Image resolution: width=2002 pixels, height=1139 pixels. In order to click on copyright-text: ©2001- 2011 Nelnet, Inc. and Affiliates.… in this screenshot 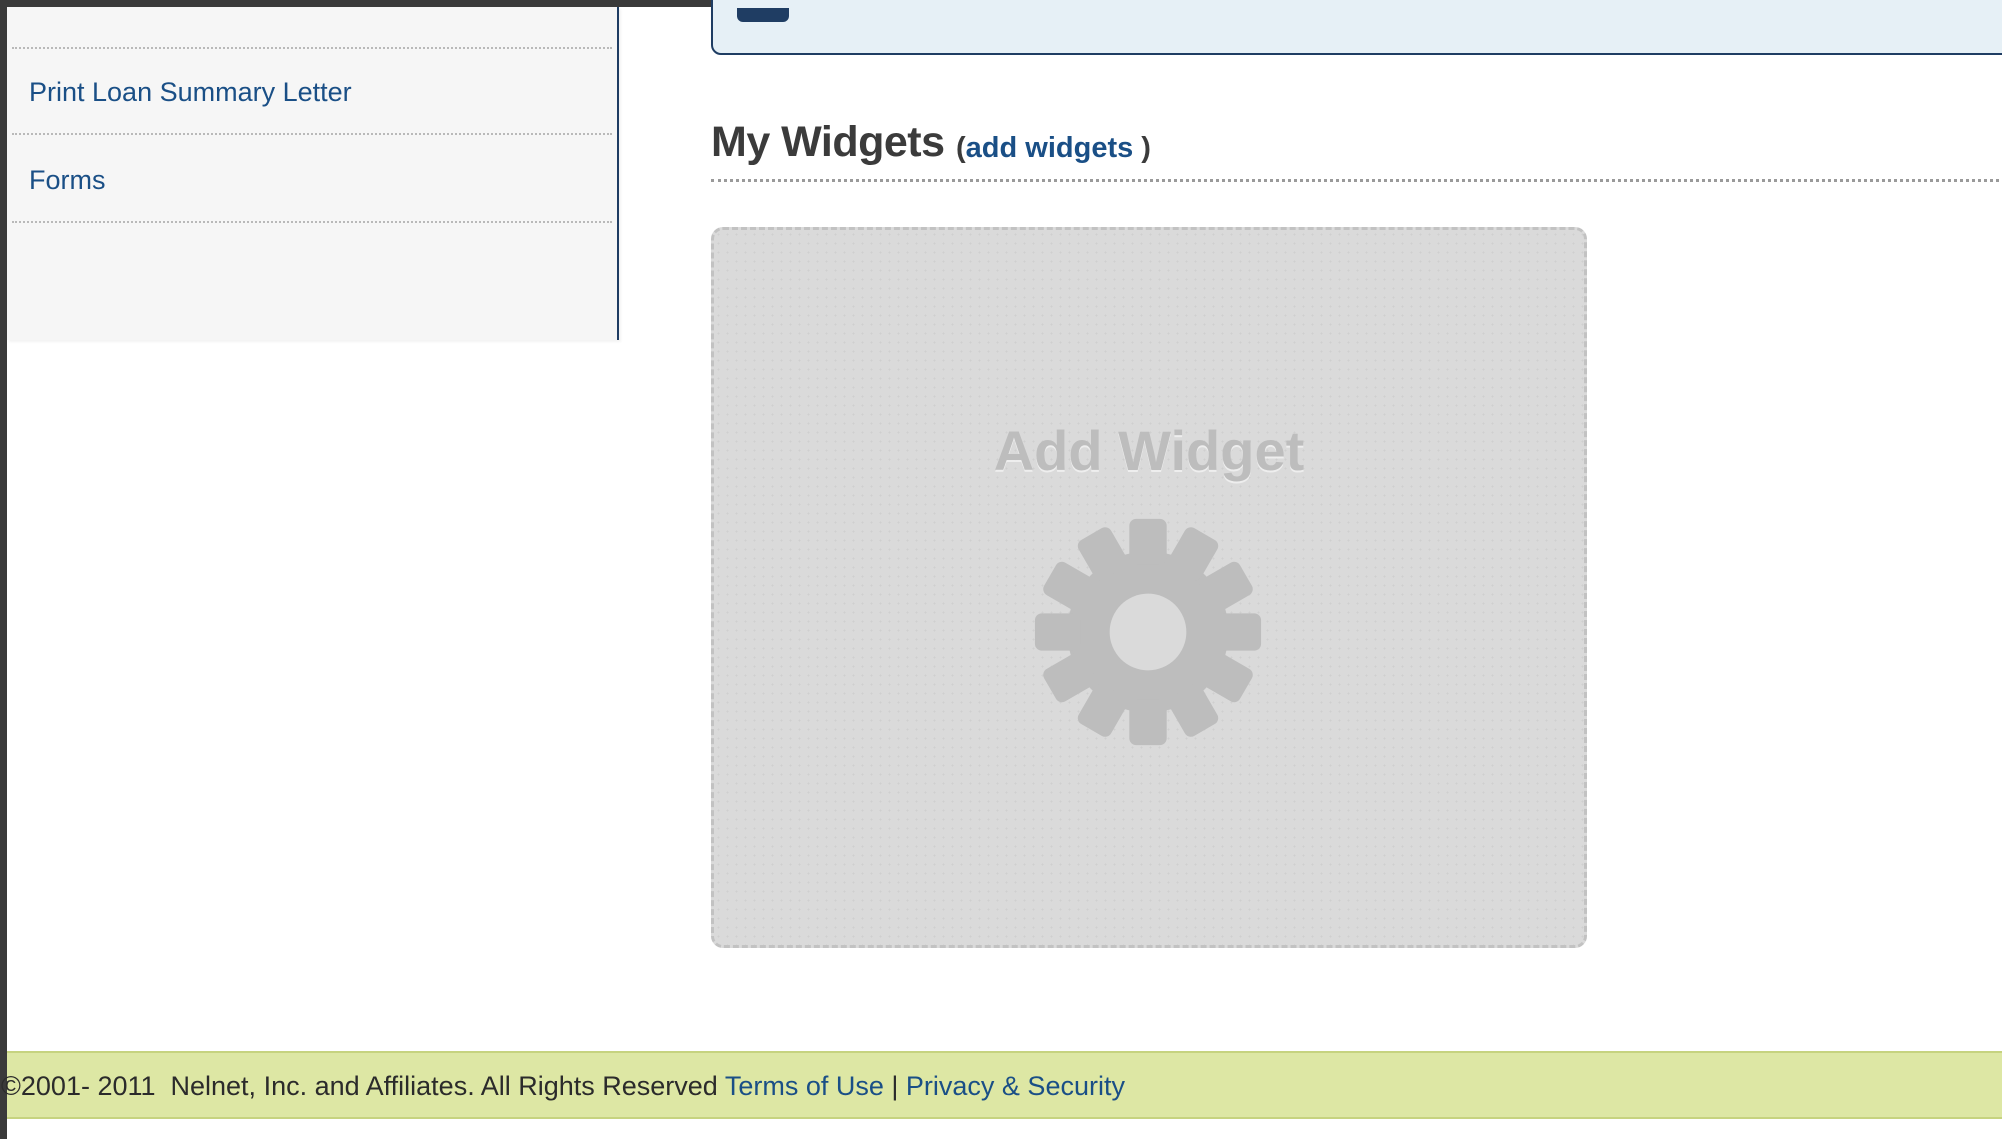, I will do `click(363, 1086)`.